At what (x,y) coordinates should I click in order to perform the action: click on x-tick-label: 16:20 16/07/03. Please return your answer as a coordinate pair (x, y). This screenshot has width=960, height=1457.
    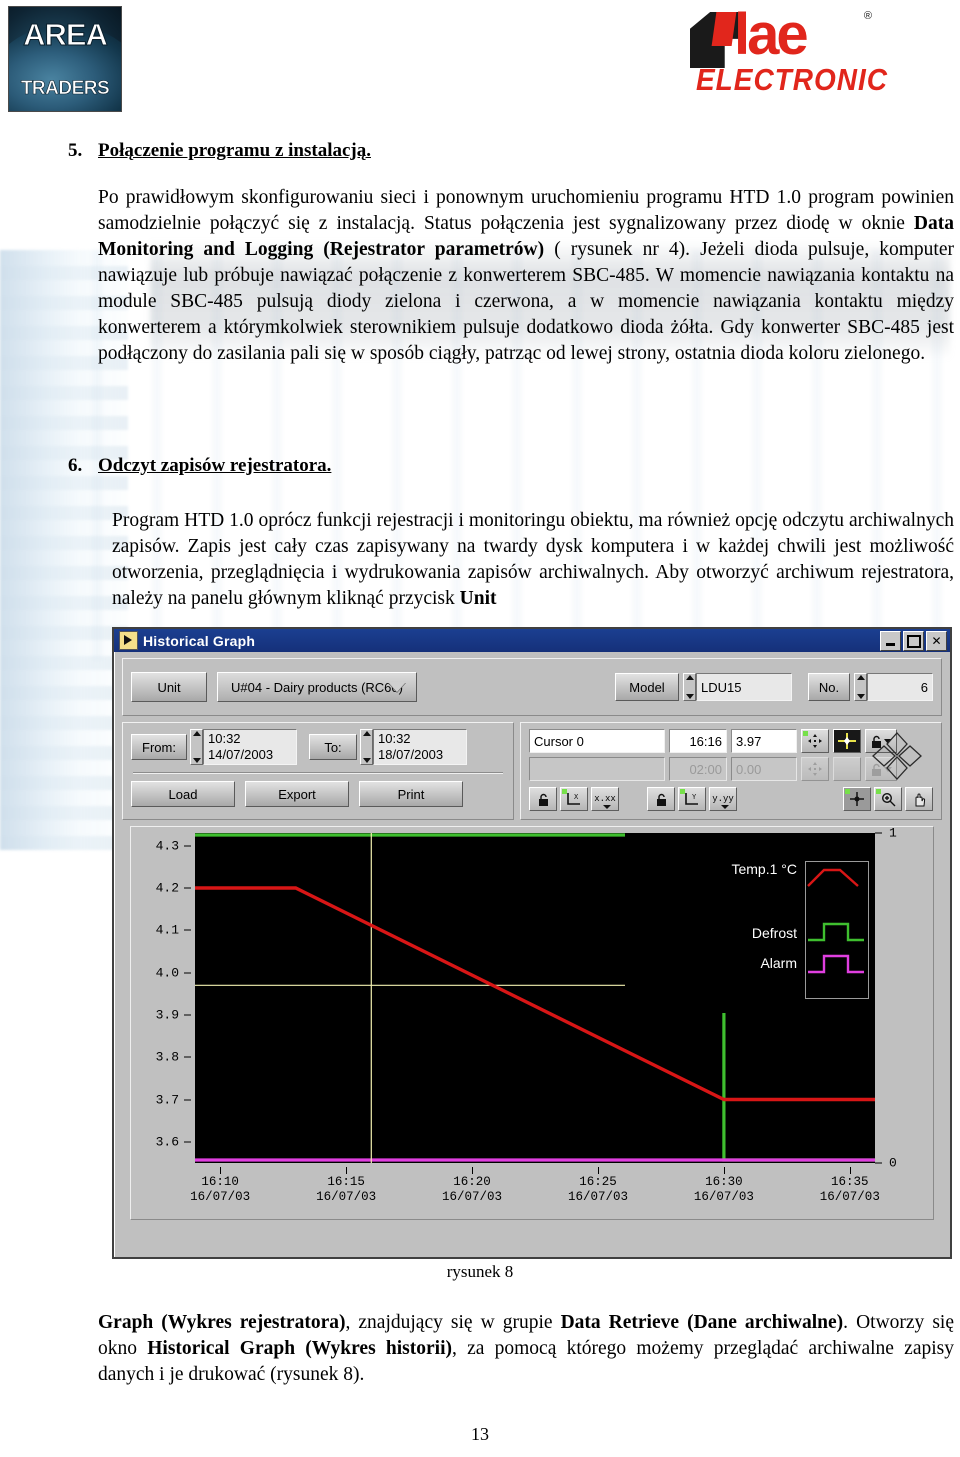
    Looking at the image, I should click on (472, 1189).